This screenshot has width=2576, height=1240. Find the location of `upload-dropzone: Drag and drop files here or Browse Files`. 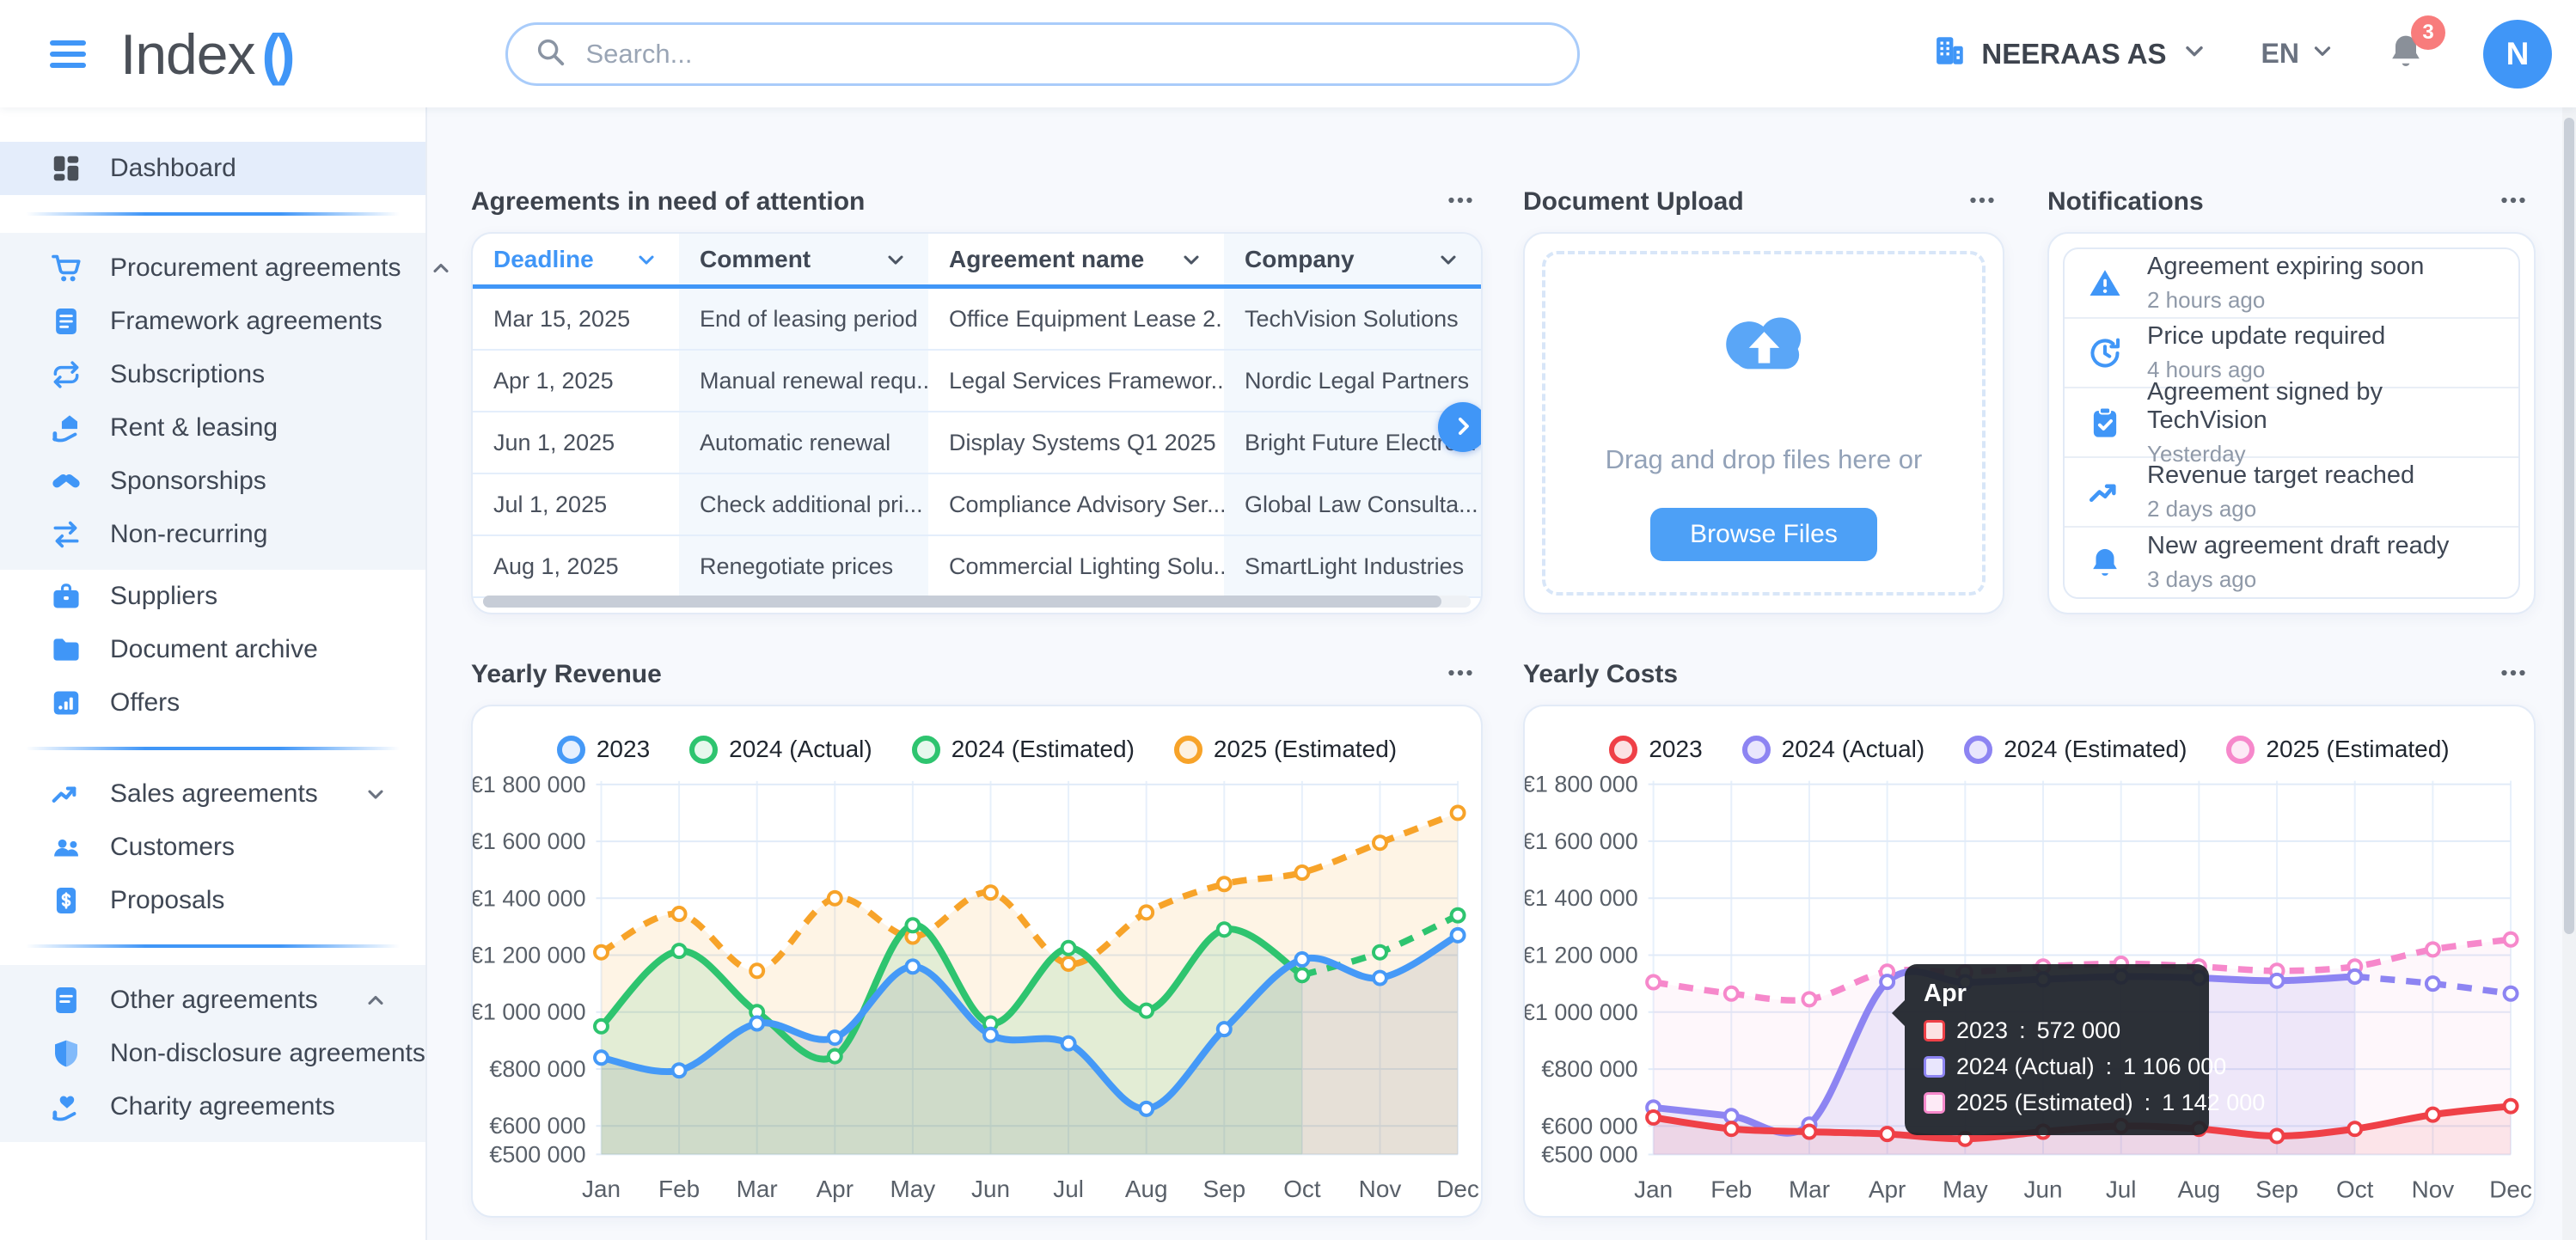

upload-dropzone: Drag and drop files here or Browse Files is located at coordinates (1764, 424).